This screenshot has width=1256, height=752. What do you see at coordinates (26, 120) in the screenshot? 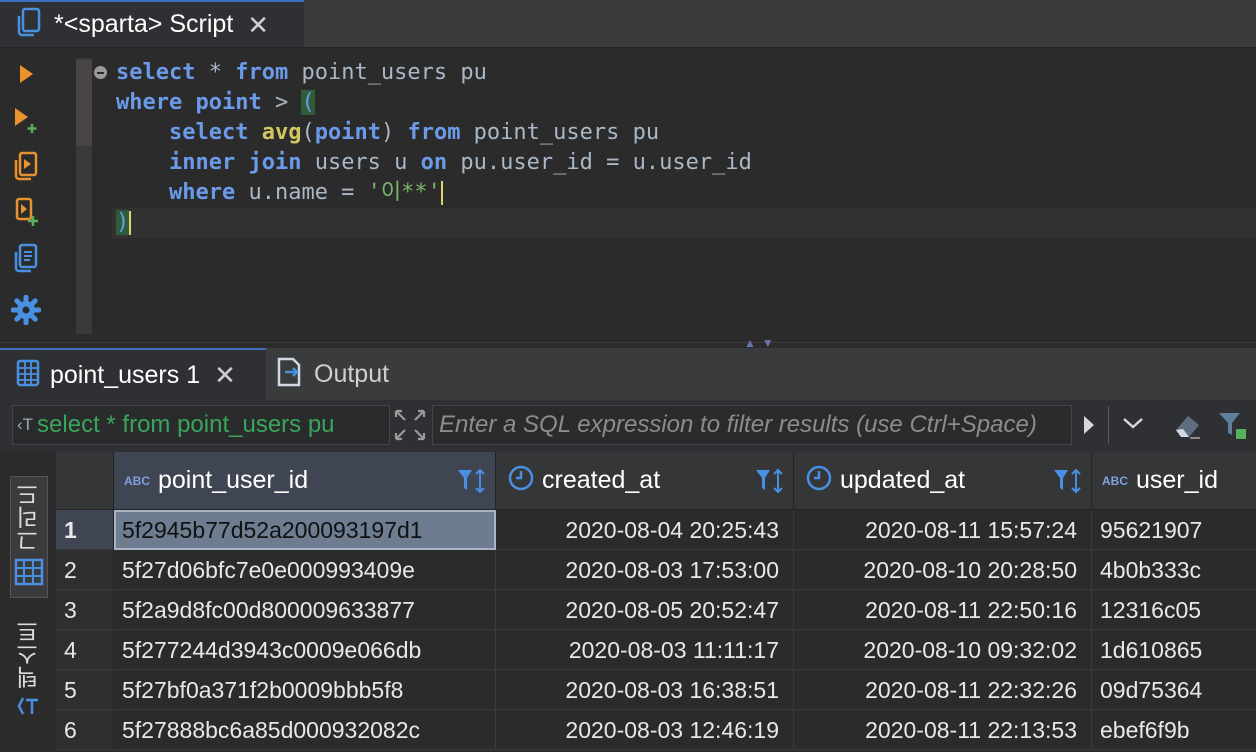
I see `execute-new-tab-icon` at bounding box center [26, 120].